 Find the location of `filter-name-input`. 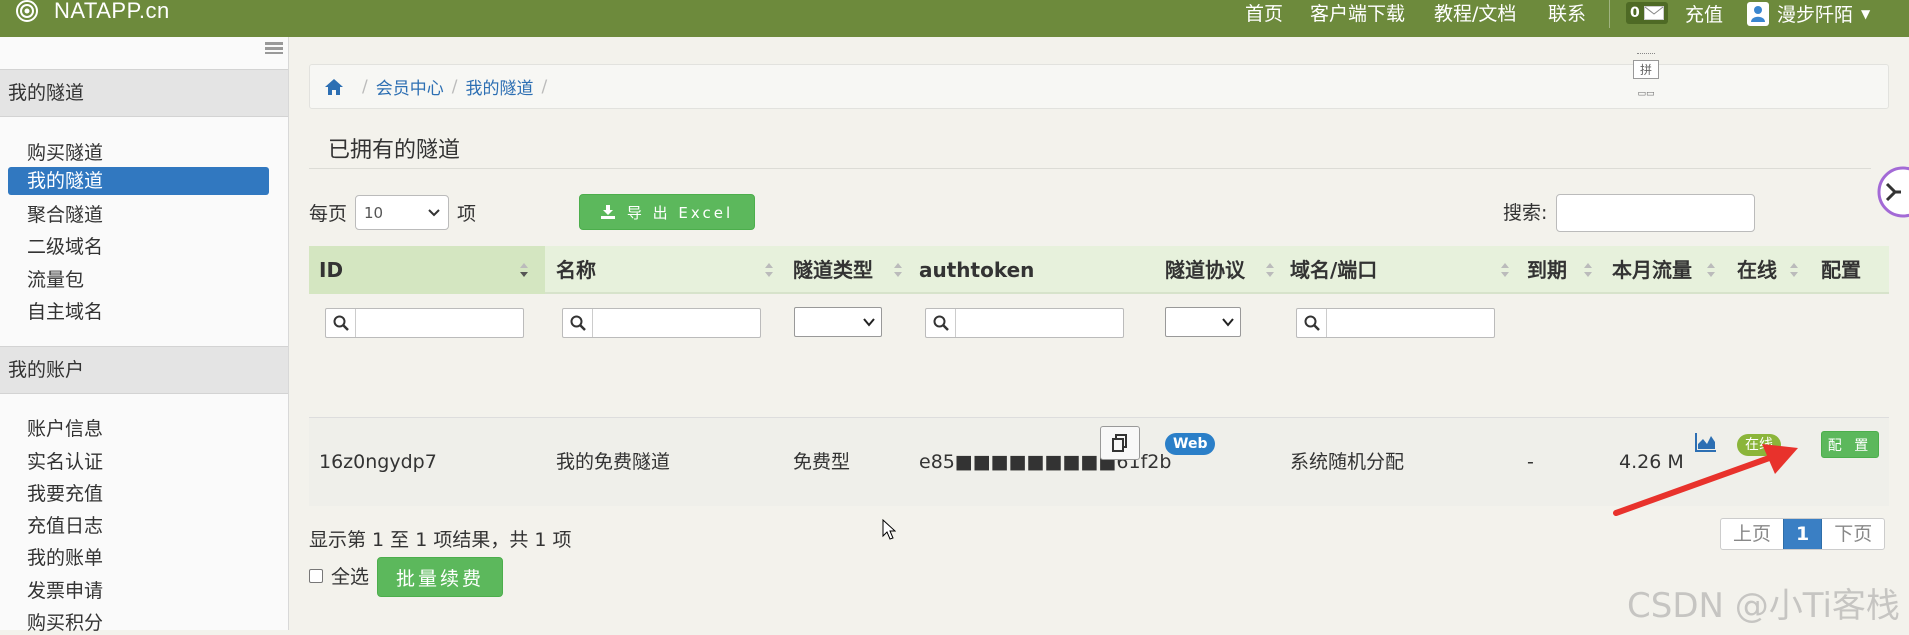

filter-name-input is located at coordinates (661, 323).